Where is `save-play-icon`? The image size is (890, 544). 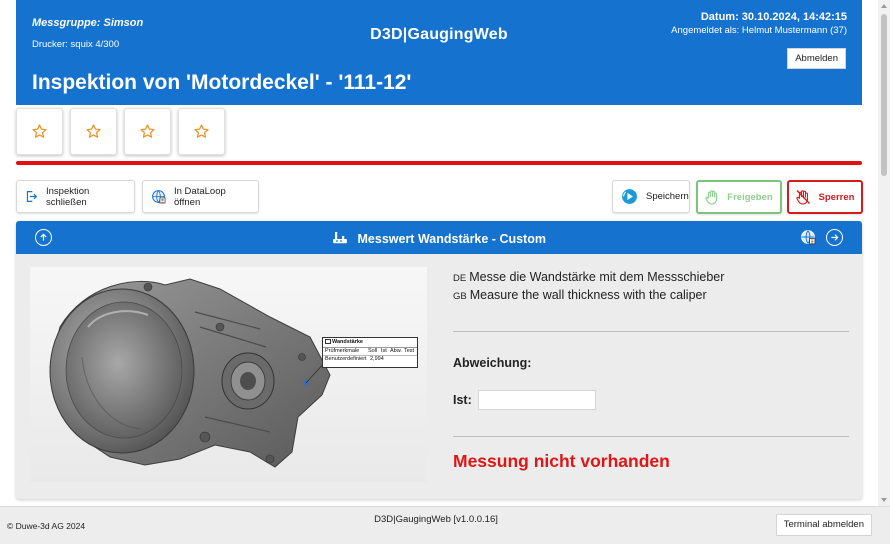 save-play-icon is located at coordinates (629, 196).